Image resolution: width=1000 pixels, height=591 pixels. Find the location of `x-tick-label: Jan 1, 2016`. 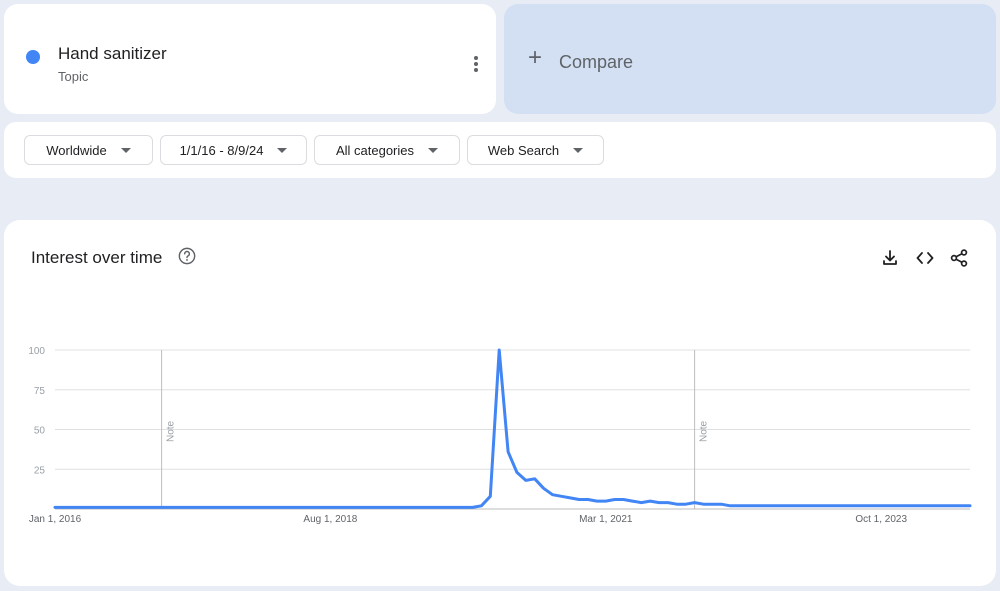

x-tick-label: Jan 1, 2016 is located at coordinates (55, 519).